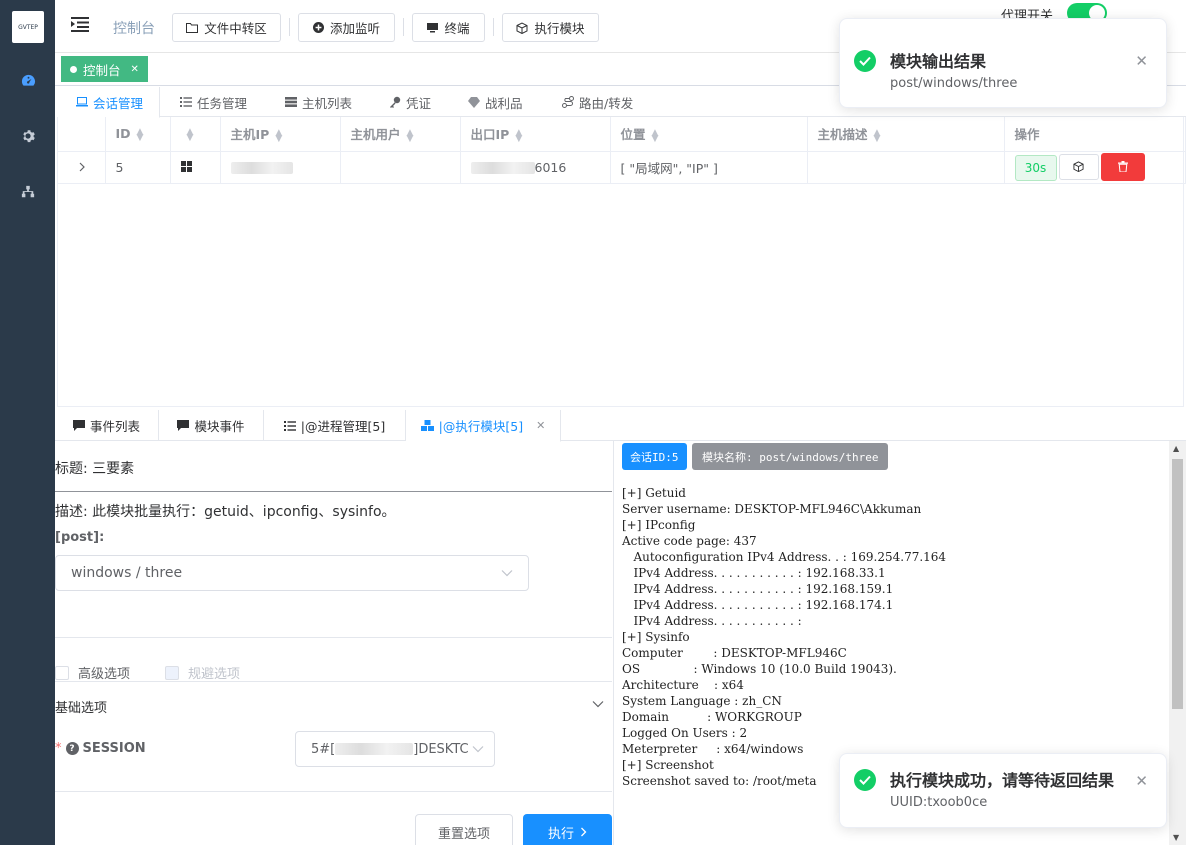 The width and height of the screenshot is (1186, 845). I want to click on scroll-thumb, so click(1177, 584).